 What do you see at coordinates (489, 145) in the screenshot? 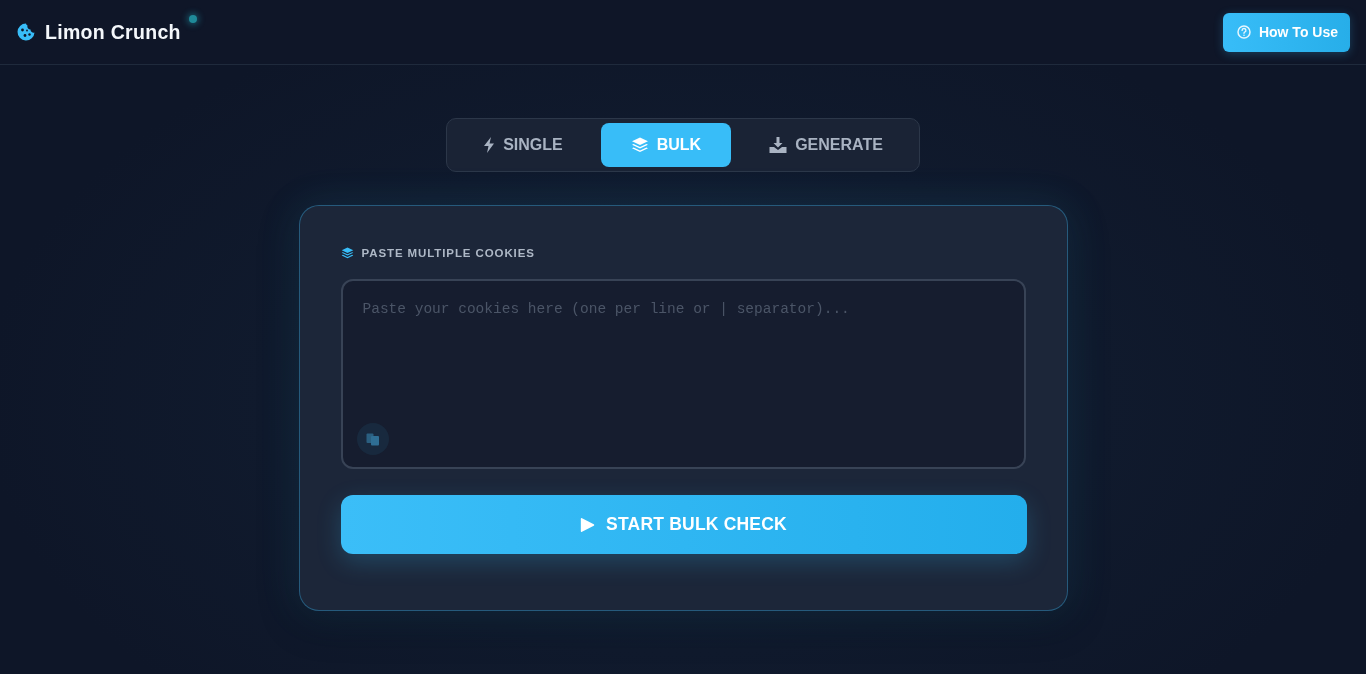
I see `lightning-bolt-icon` at bounding box center [489, 145].